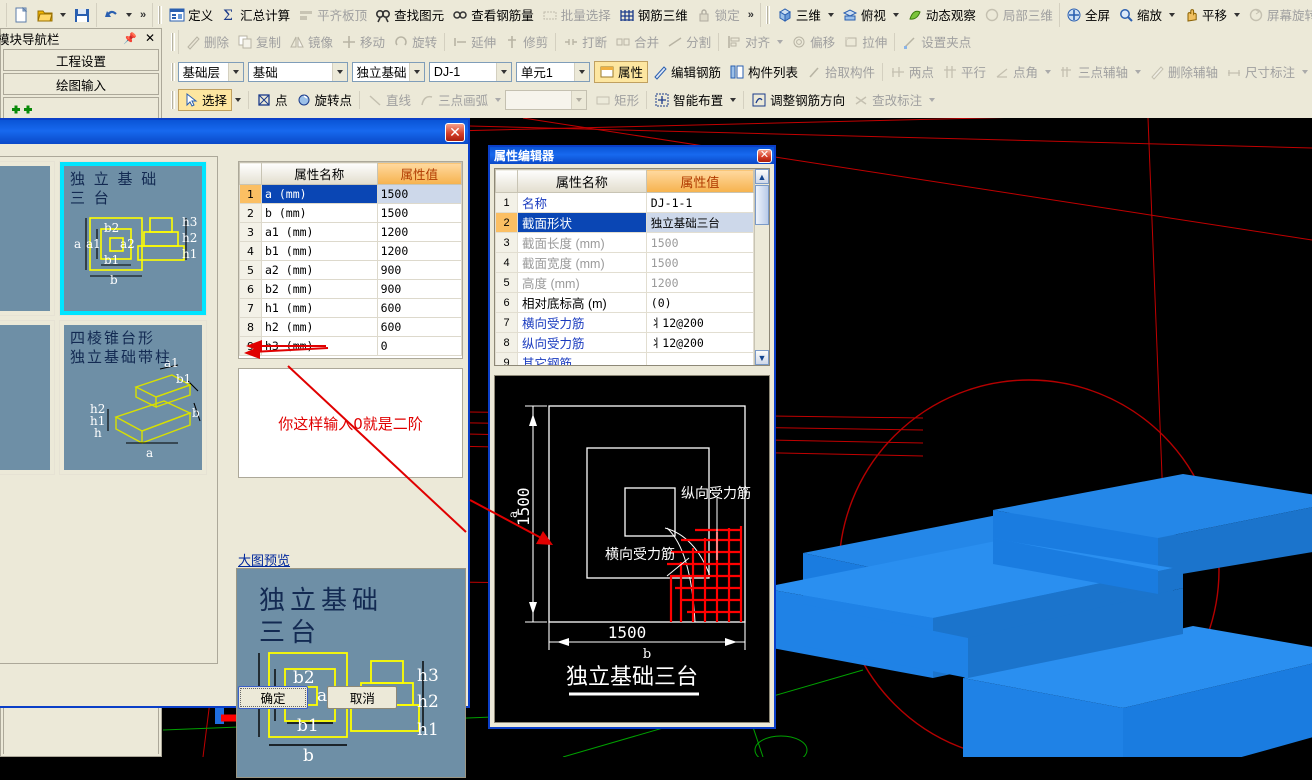  I want to click on table-row: 5 a2 (mm) 900, so click(350, 270).